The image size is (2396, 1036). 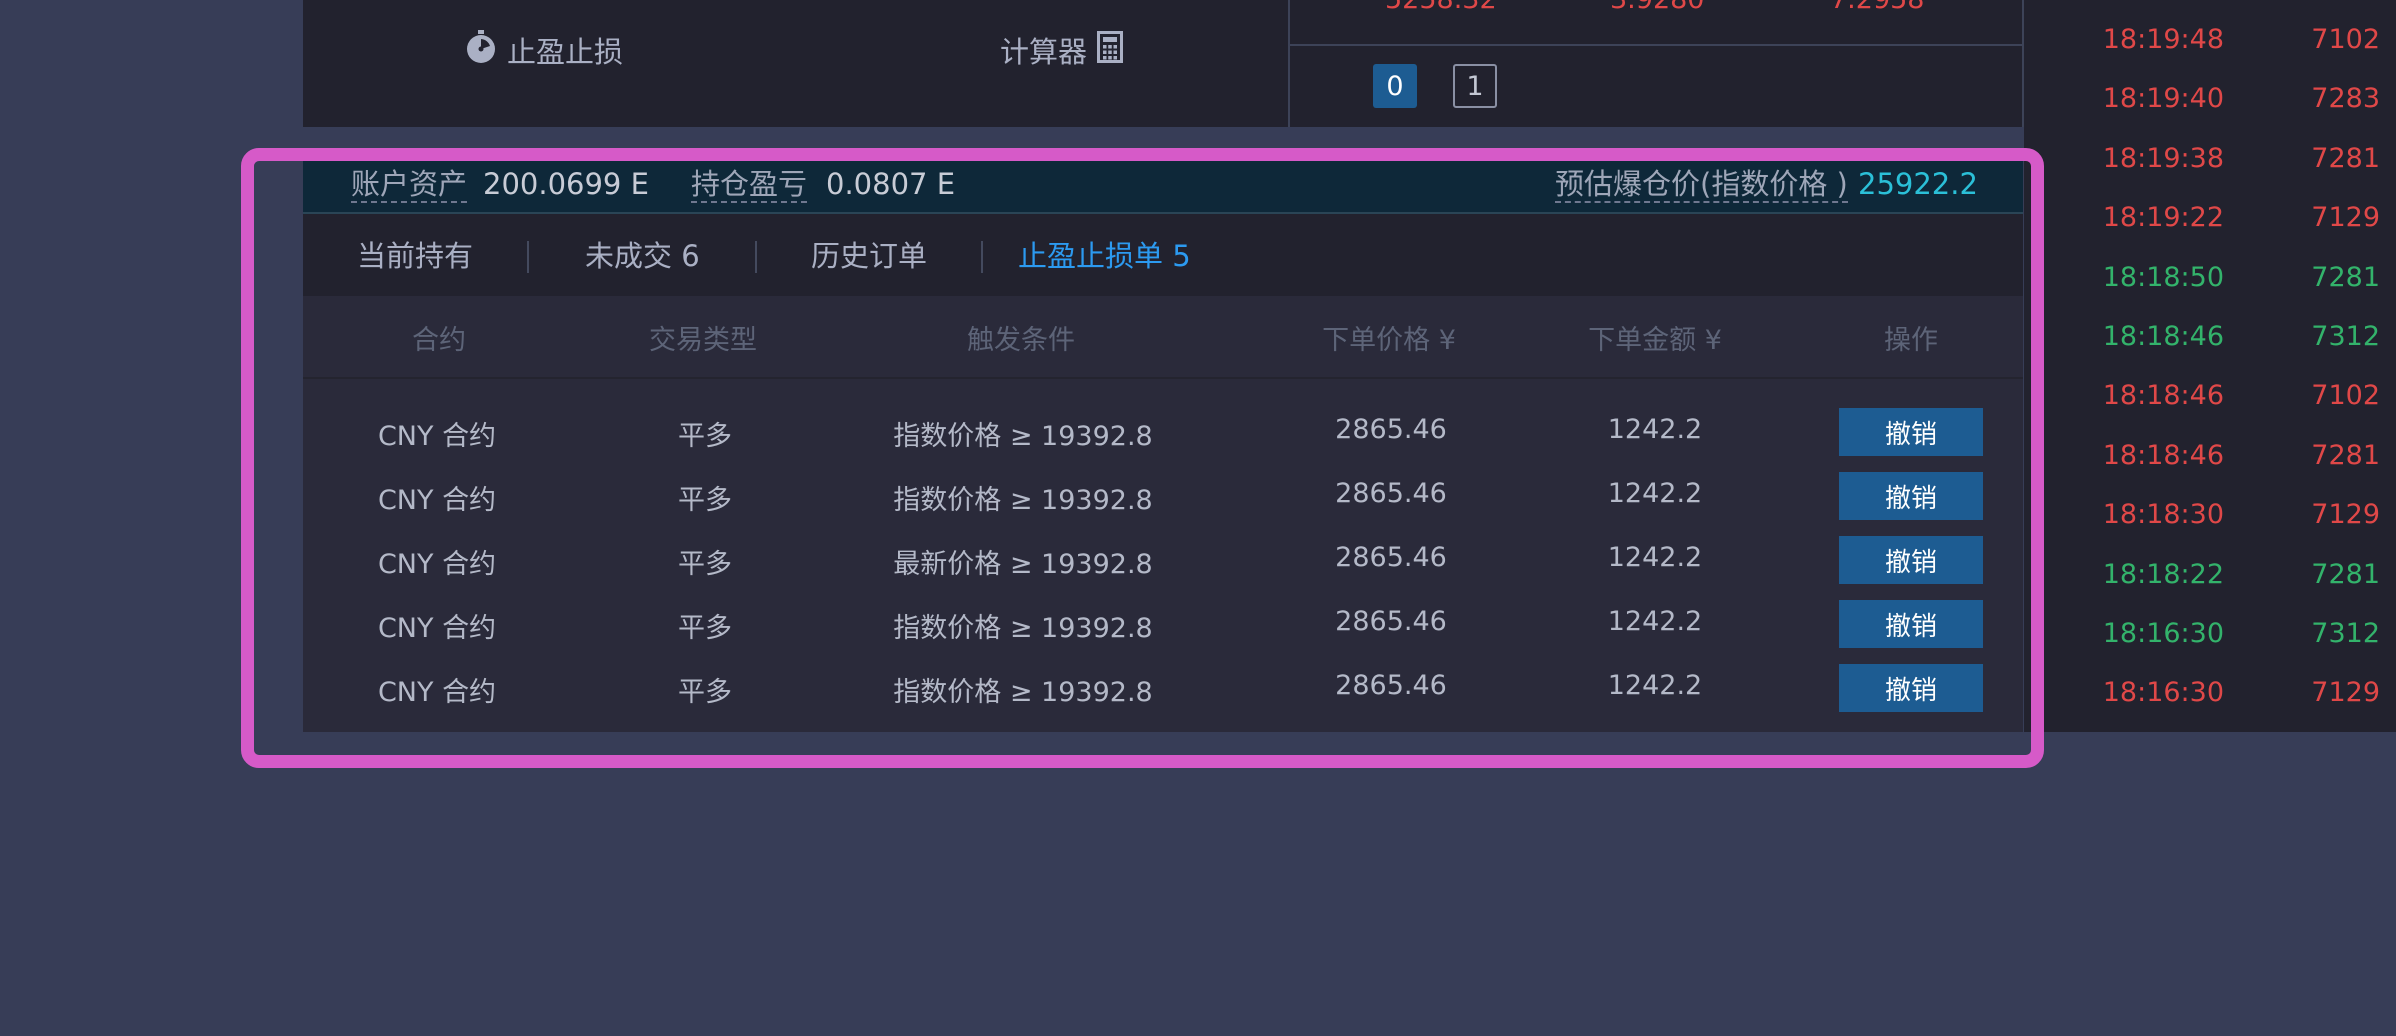 I want to click on order-book-value: 7.2958, so click(x=1877, y=7).